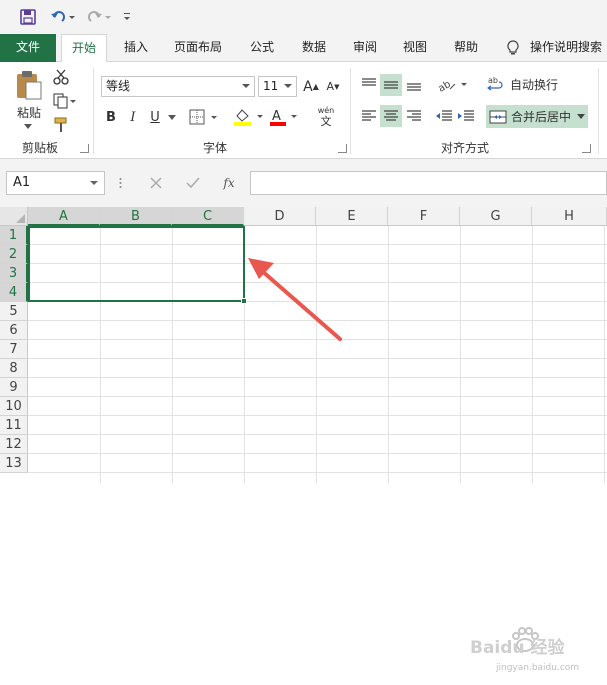 This screenshot has width=607, height=685. Describe the element at coordinates (538, 668) in the screenshot. I see `watermark-url: jingyan.baidu.com` at that location.